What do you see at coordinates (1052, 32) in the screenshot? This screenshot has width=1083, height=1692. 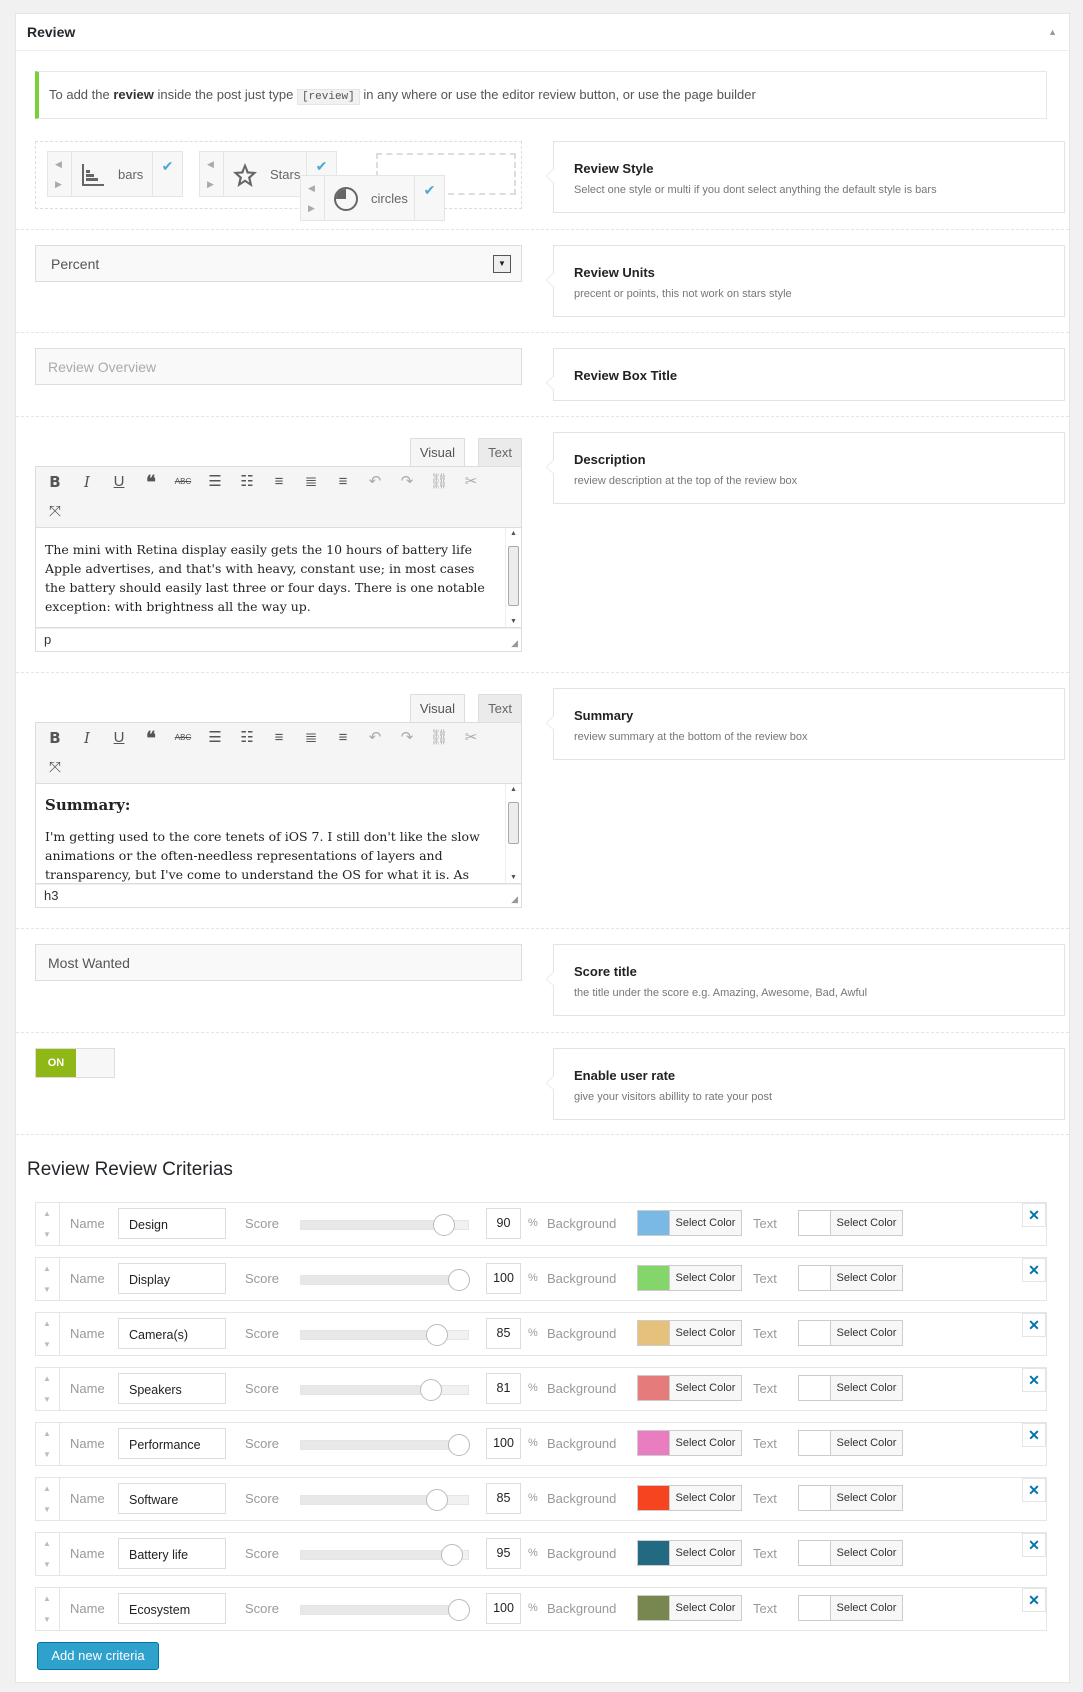 I see `triangle-up-icon: ▲` at bounding box center [1052, 32].